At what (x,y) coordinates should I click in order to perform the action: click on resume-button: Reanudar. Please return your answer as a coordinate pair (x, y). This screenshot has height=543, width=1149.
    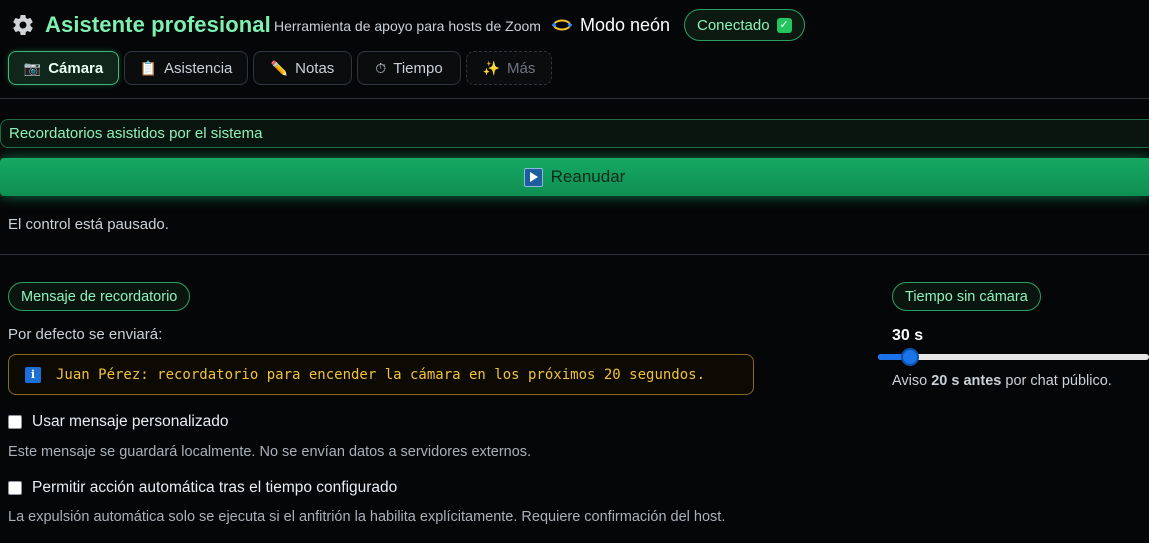
    Looking at the image, I should click on (574, 177).